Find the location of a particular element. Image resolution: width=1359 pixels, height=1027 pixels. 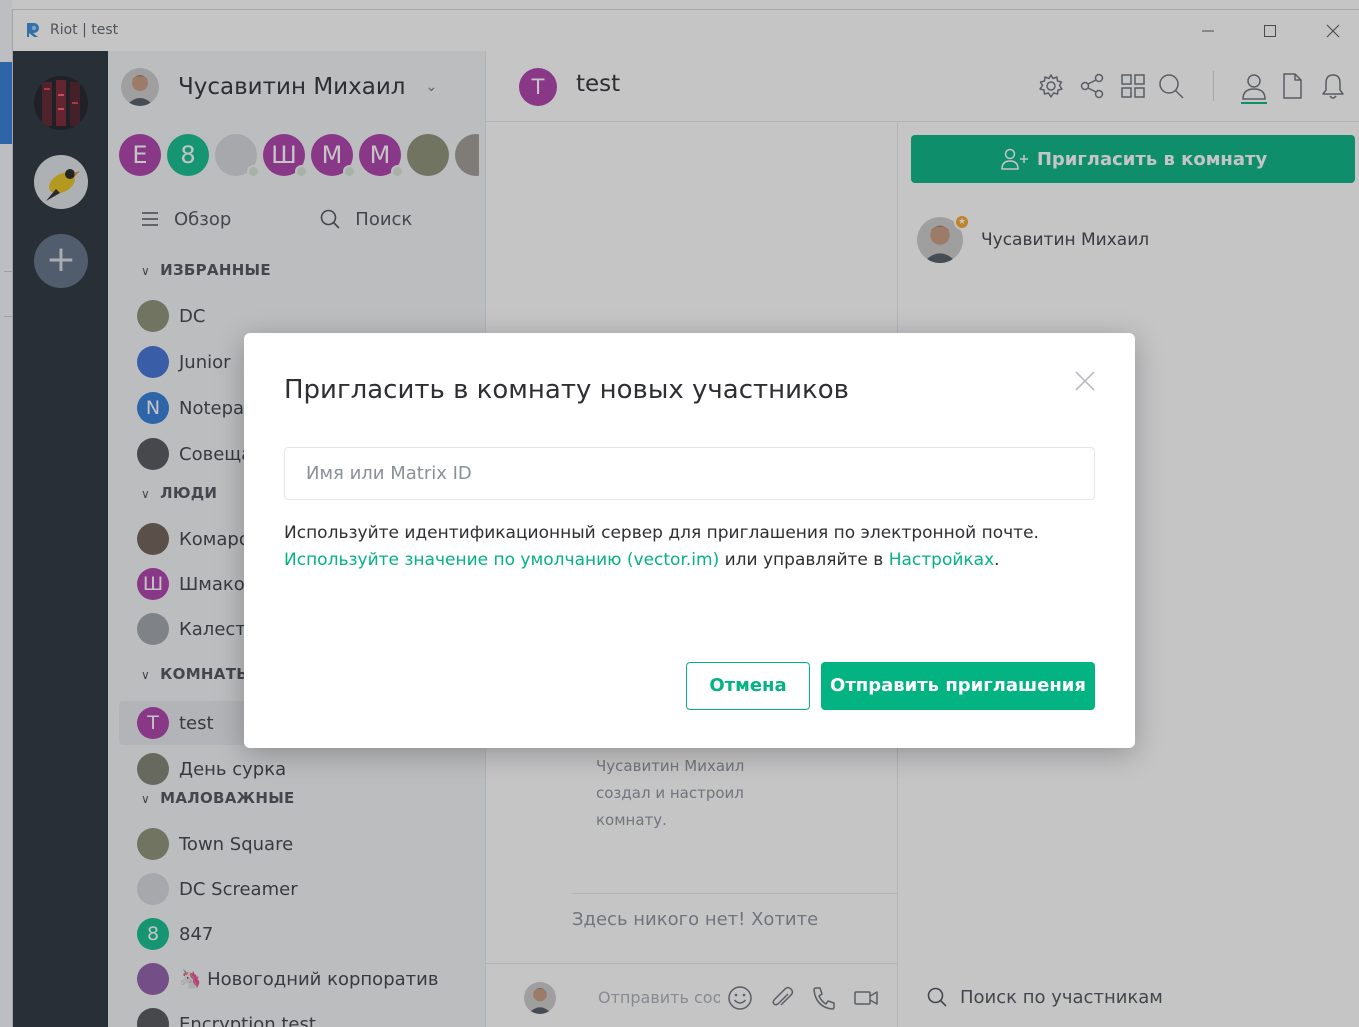

cancel-button: Отмена is located at coordinates (748, 686).